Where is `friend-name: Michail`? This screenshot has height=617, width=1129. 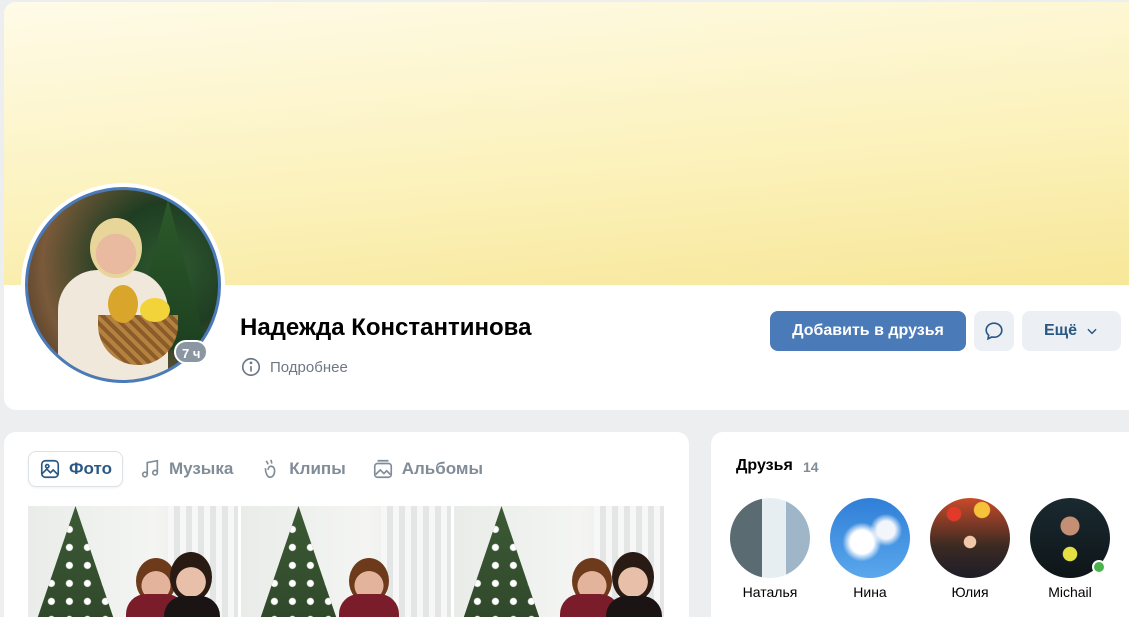 friend-name: Michail is located at coordinates (1070, 592).